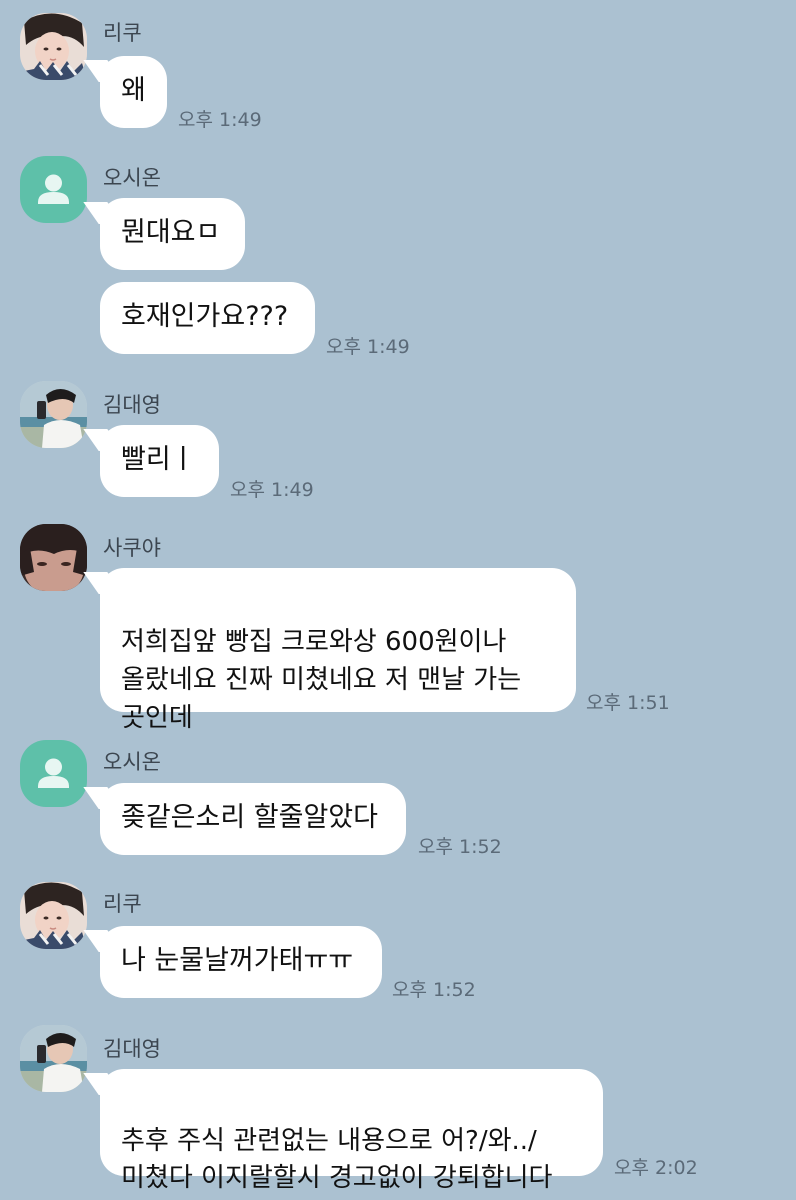 The width and height of the screenshot is (796, 1200). I want to click on message-text: 왜, so click(133, 90).